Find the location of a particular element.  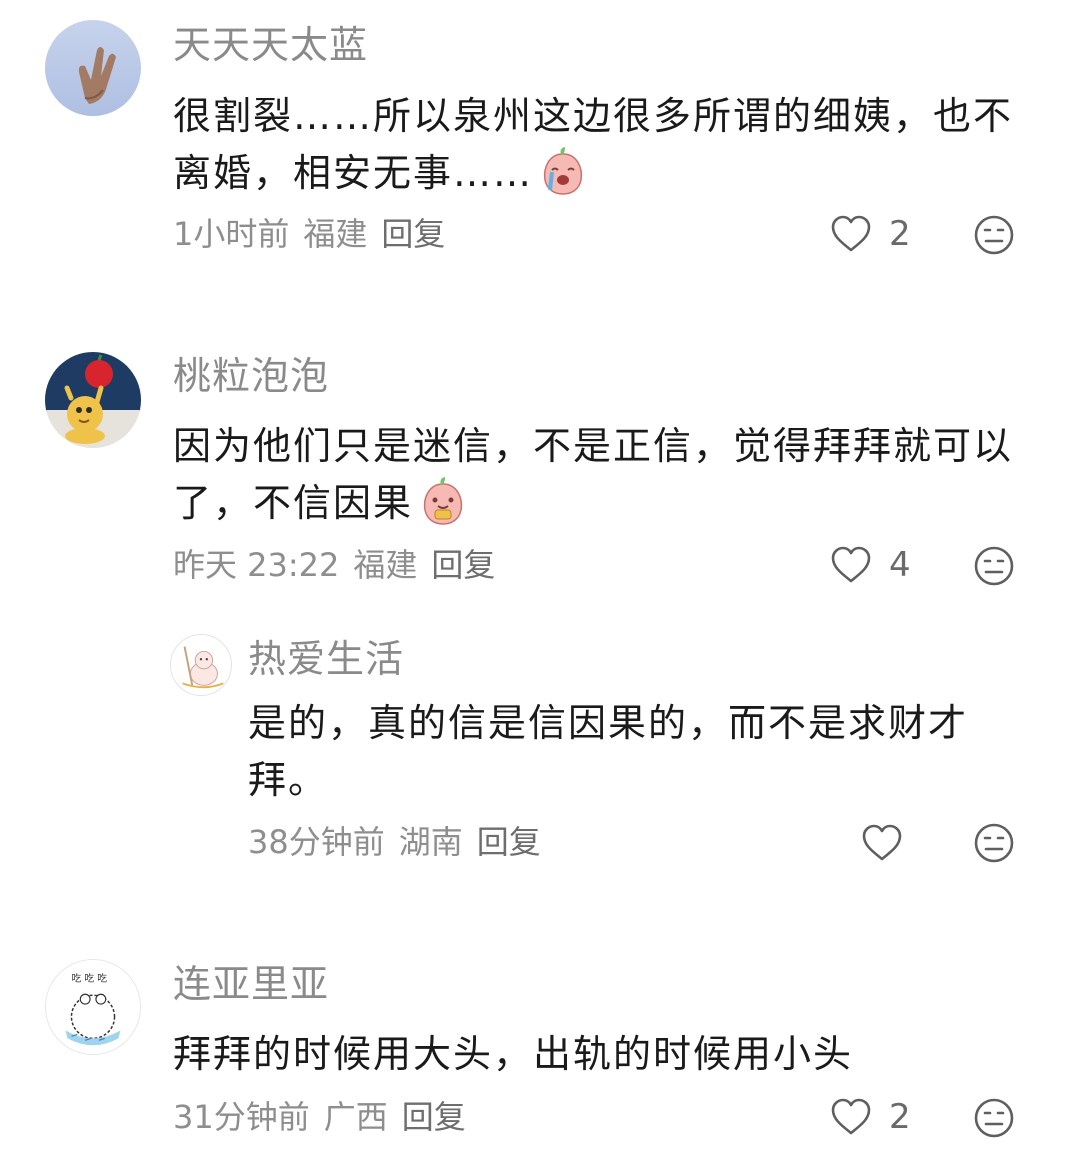

comment-text: 因为他们只是迷信，不是正信，觉得拜拜就可以了，不信因果 is located at coordinates (598, 475).